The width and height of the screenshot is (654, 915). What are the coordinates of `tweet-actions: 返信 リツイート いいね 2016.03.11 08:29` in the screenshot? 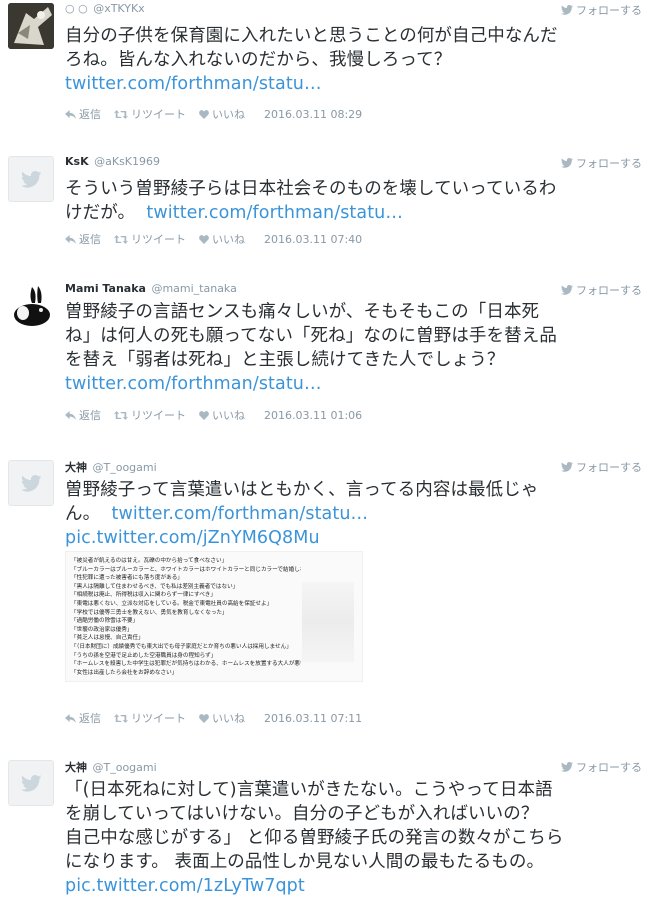 It's located at (213, 114).